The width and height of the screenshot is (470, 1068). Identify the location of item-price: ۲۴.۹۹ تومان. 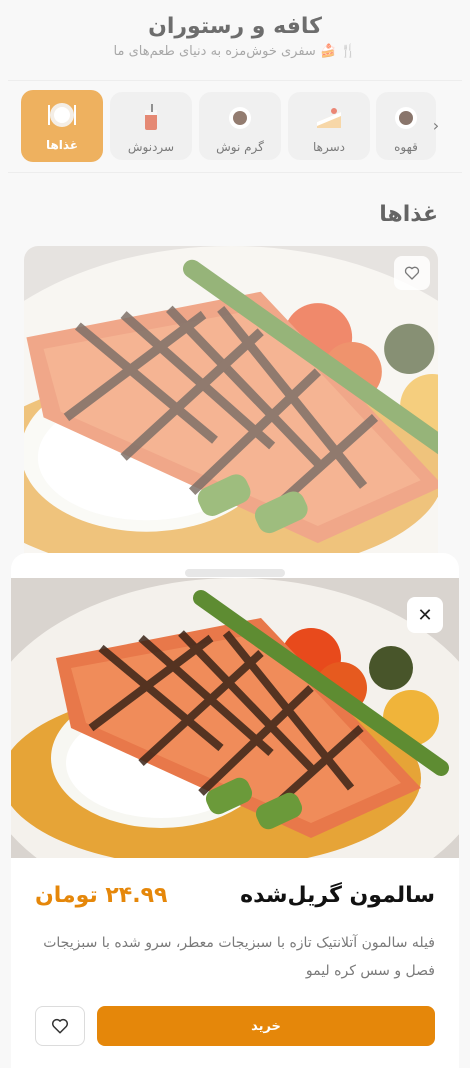
(101, 895).